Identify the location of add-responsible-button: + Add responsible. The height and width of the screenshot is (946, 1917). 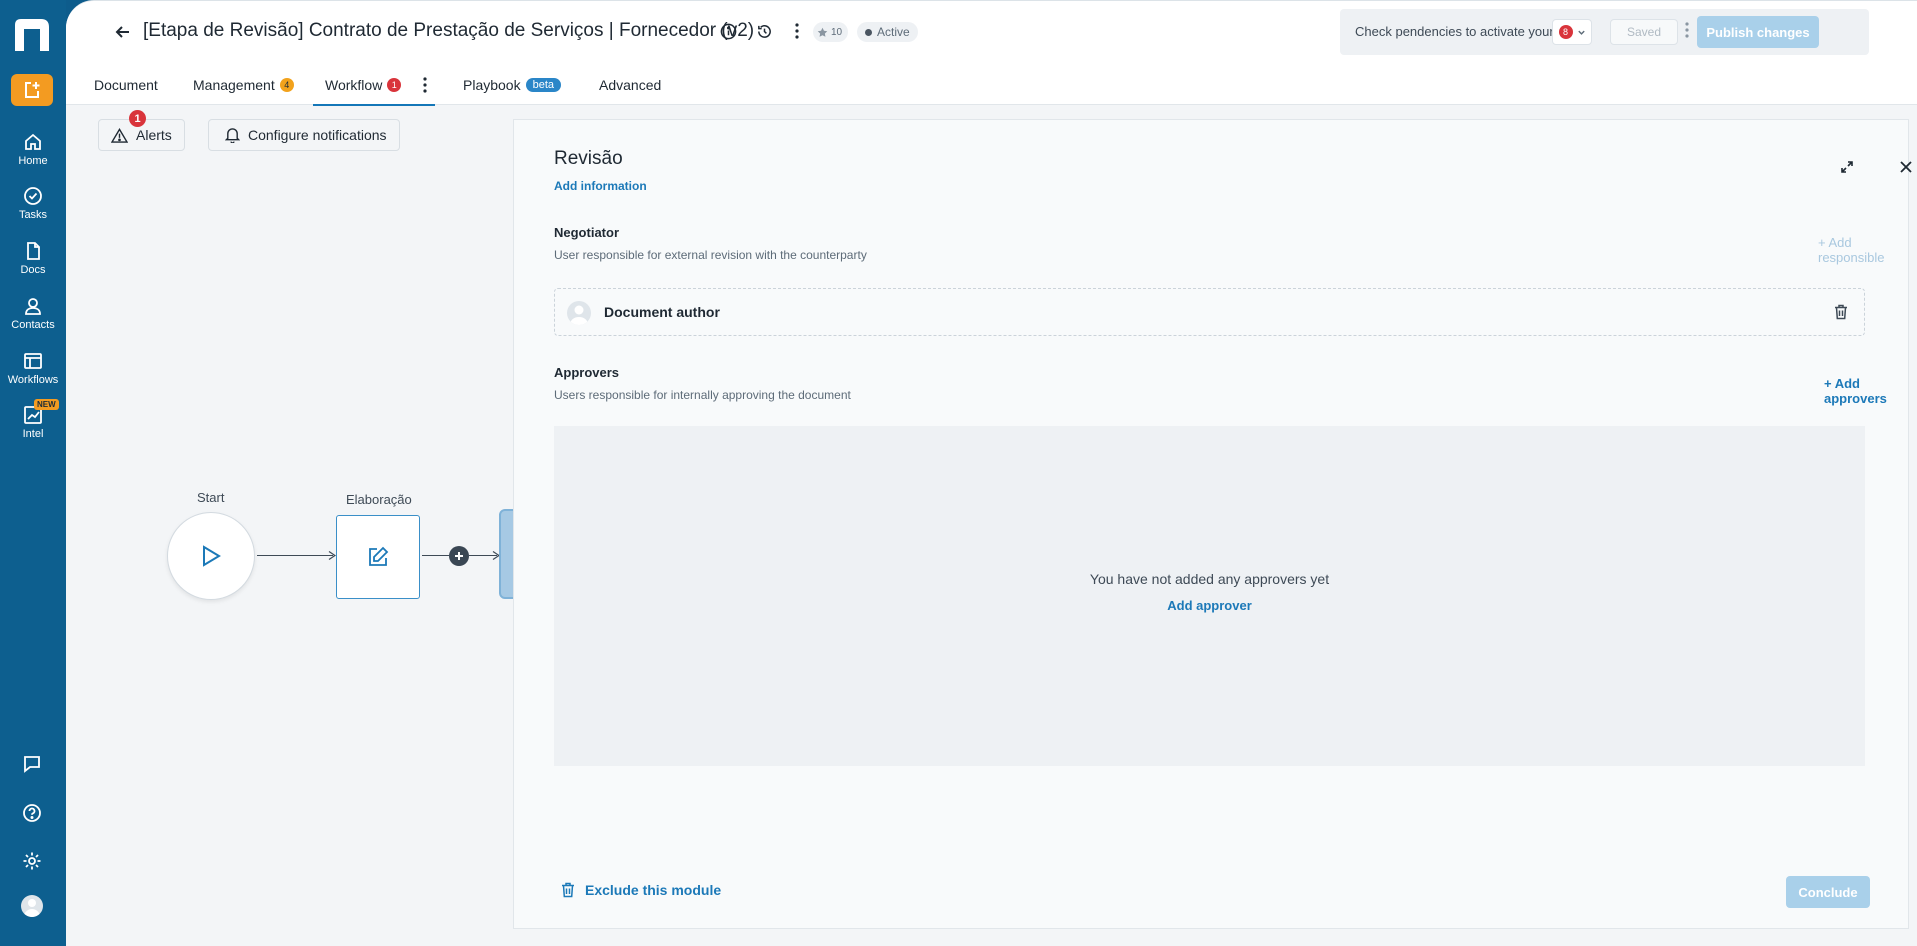
(1863, 250).